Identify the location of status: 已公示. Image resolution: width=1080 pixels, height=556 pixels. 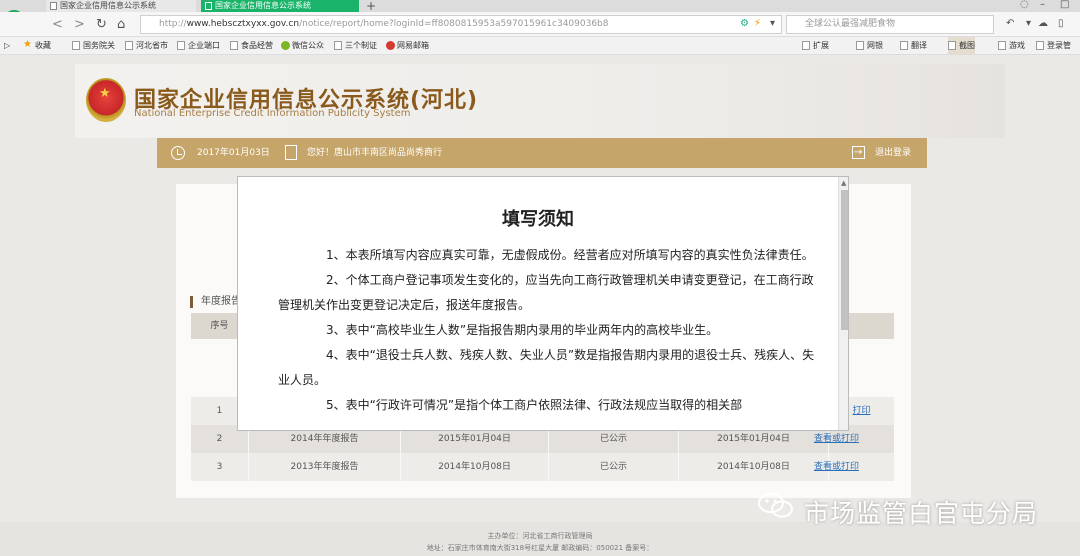
(614, 467).